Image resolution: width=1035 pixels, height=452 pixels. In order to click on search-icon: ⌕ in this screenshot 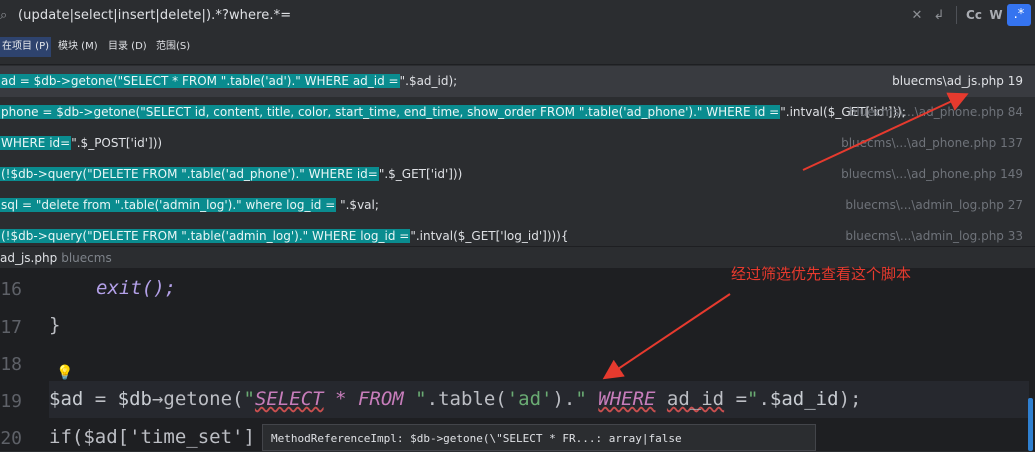, I will do `click(8, 15)`.